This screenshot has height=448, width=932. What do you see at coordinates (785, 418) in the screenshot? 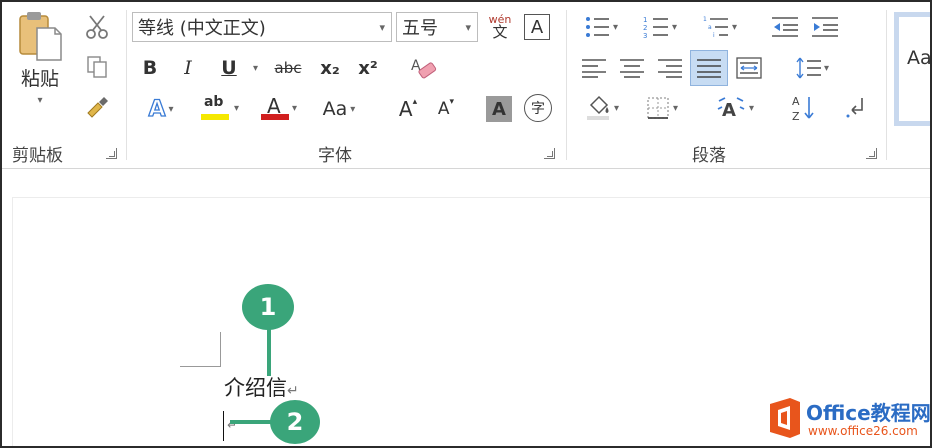
I see `office-logo-icon` at bounding box center [785, 418].